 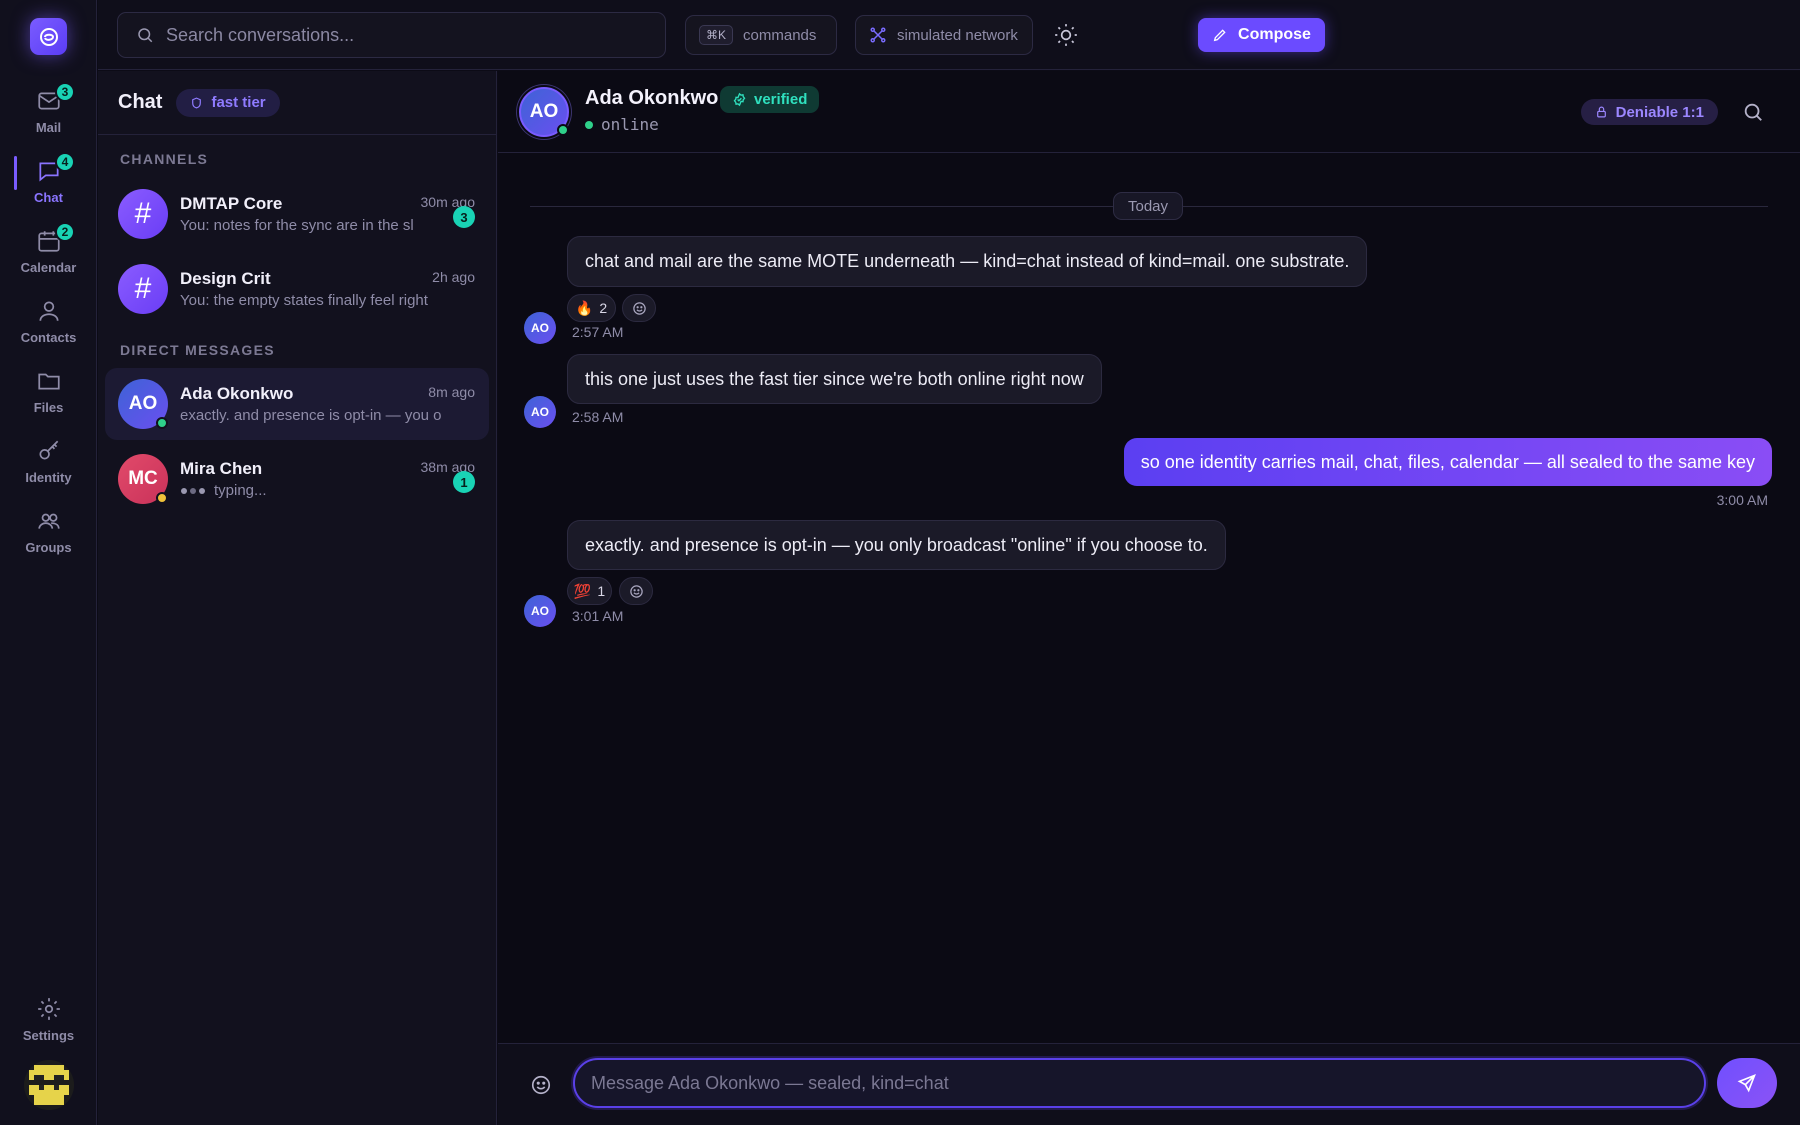 I want to click on dm-time: 8m ago, so click(x=451, y=392).